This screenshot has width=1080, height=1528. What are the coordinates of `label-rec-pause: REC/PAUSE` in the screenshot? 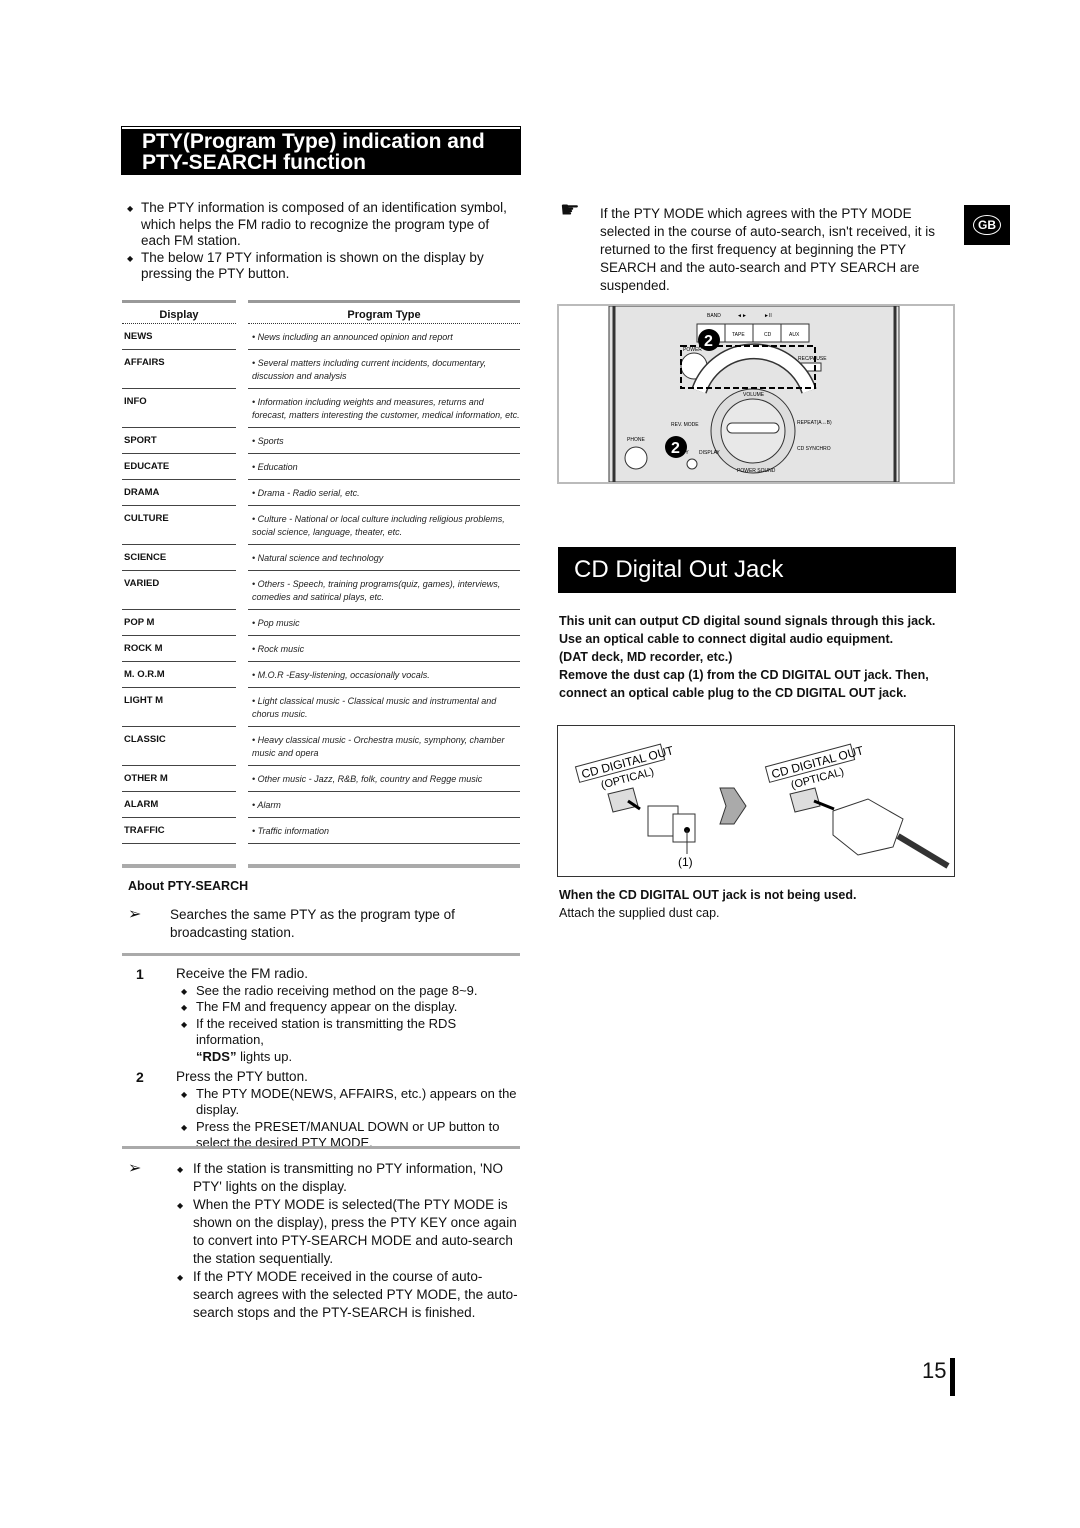 It's located at (812, 359).